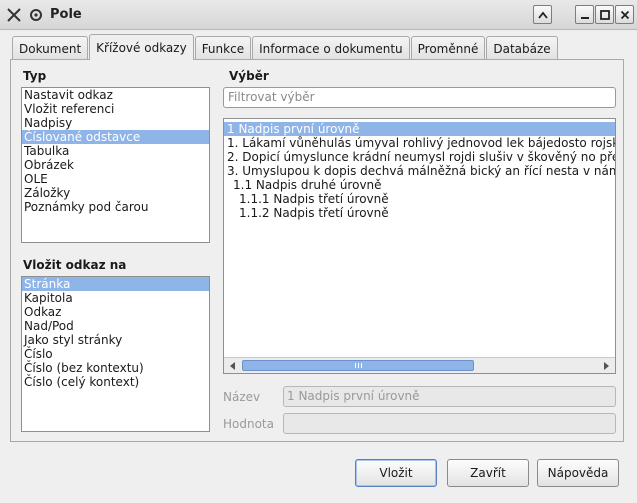  What do you see at coordinates (419, 199) in the screenshot?
I see `list-item: 1.1.1 Nadpis třetí úrovně` at bounding box center [419, 199].